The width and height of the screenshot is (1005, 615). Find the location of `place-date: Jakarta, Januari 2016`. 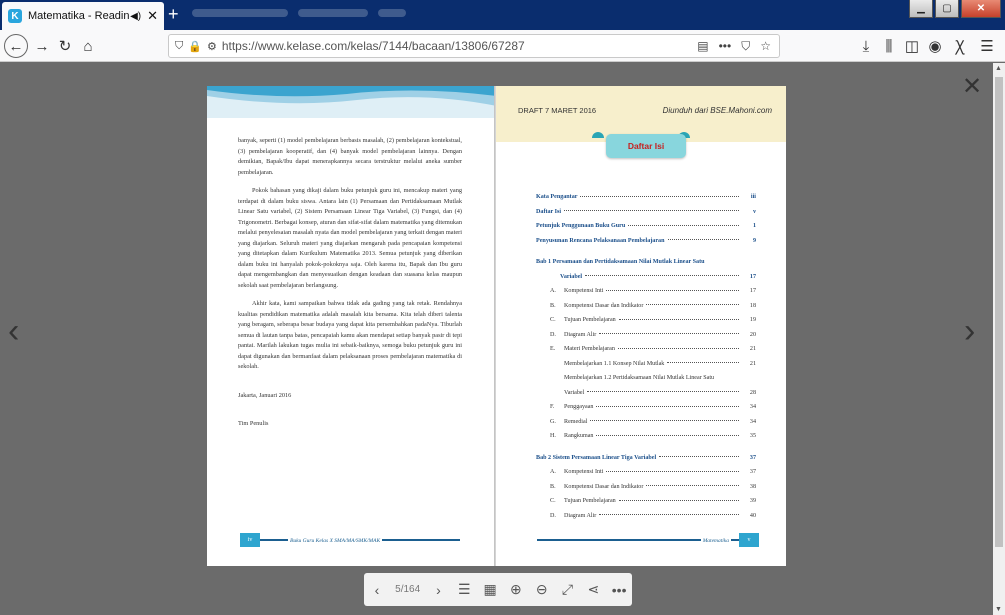

place-date: Jakarta, Januari 2016 is located at coordinates (265, 395).